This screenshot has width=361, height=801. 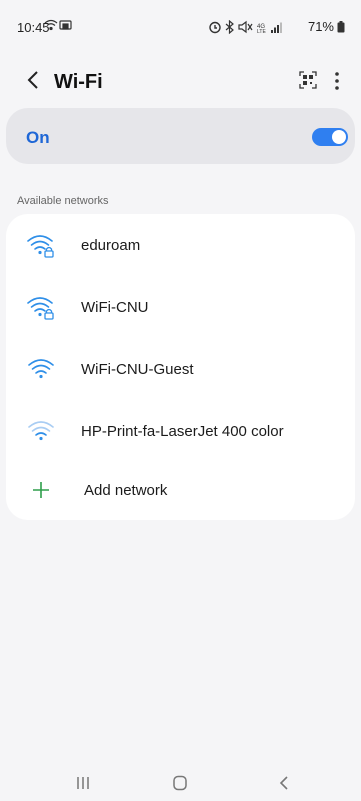 What do you see at coordinates (245, 26) in the screenshot?
I see `mute-icon` at bounding box center [245, 26].